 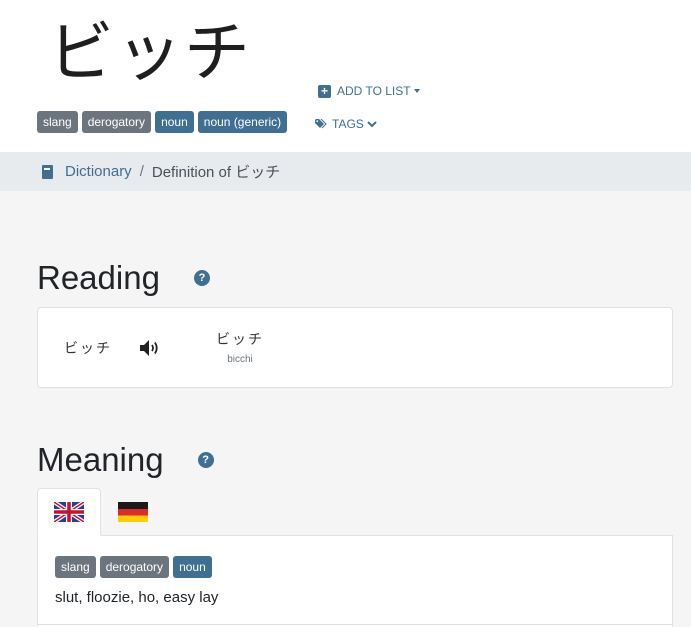 I want to click on meaning-divider, so click(x=355, y=624).